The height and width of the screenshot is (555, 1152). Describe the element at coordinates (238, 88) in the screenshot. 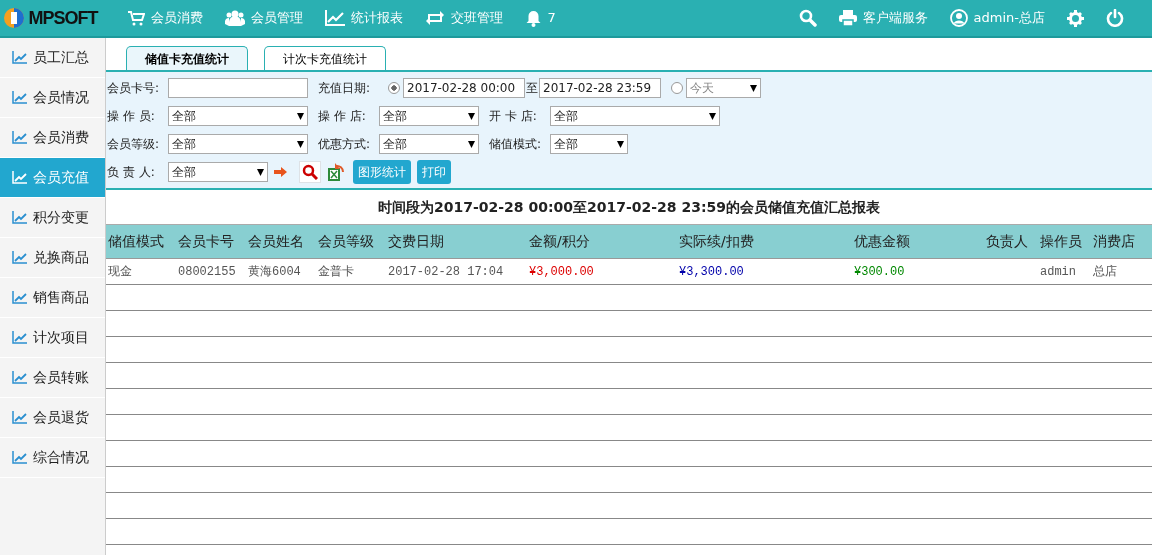

I see `input-field` at that location.